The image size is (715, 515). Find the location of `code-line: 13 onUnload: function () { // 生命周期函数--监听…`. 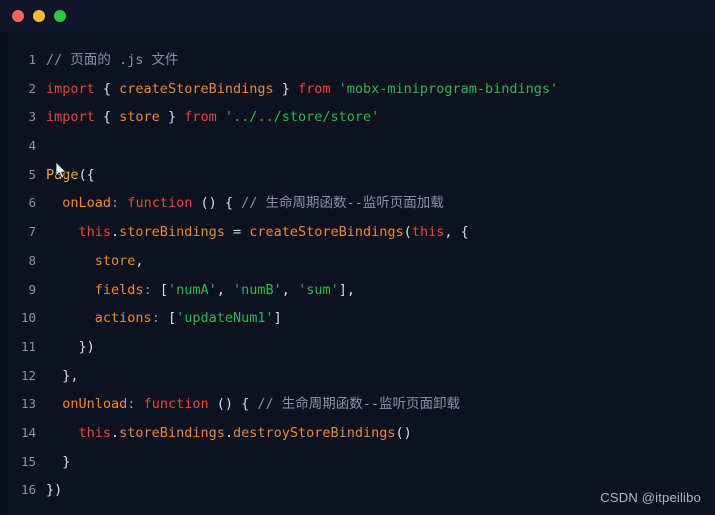

code-line: 13 onUnload: function () { // 生命周期函数--监听… is located at coordinates (357, 404).